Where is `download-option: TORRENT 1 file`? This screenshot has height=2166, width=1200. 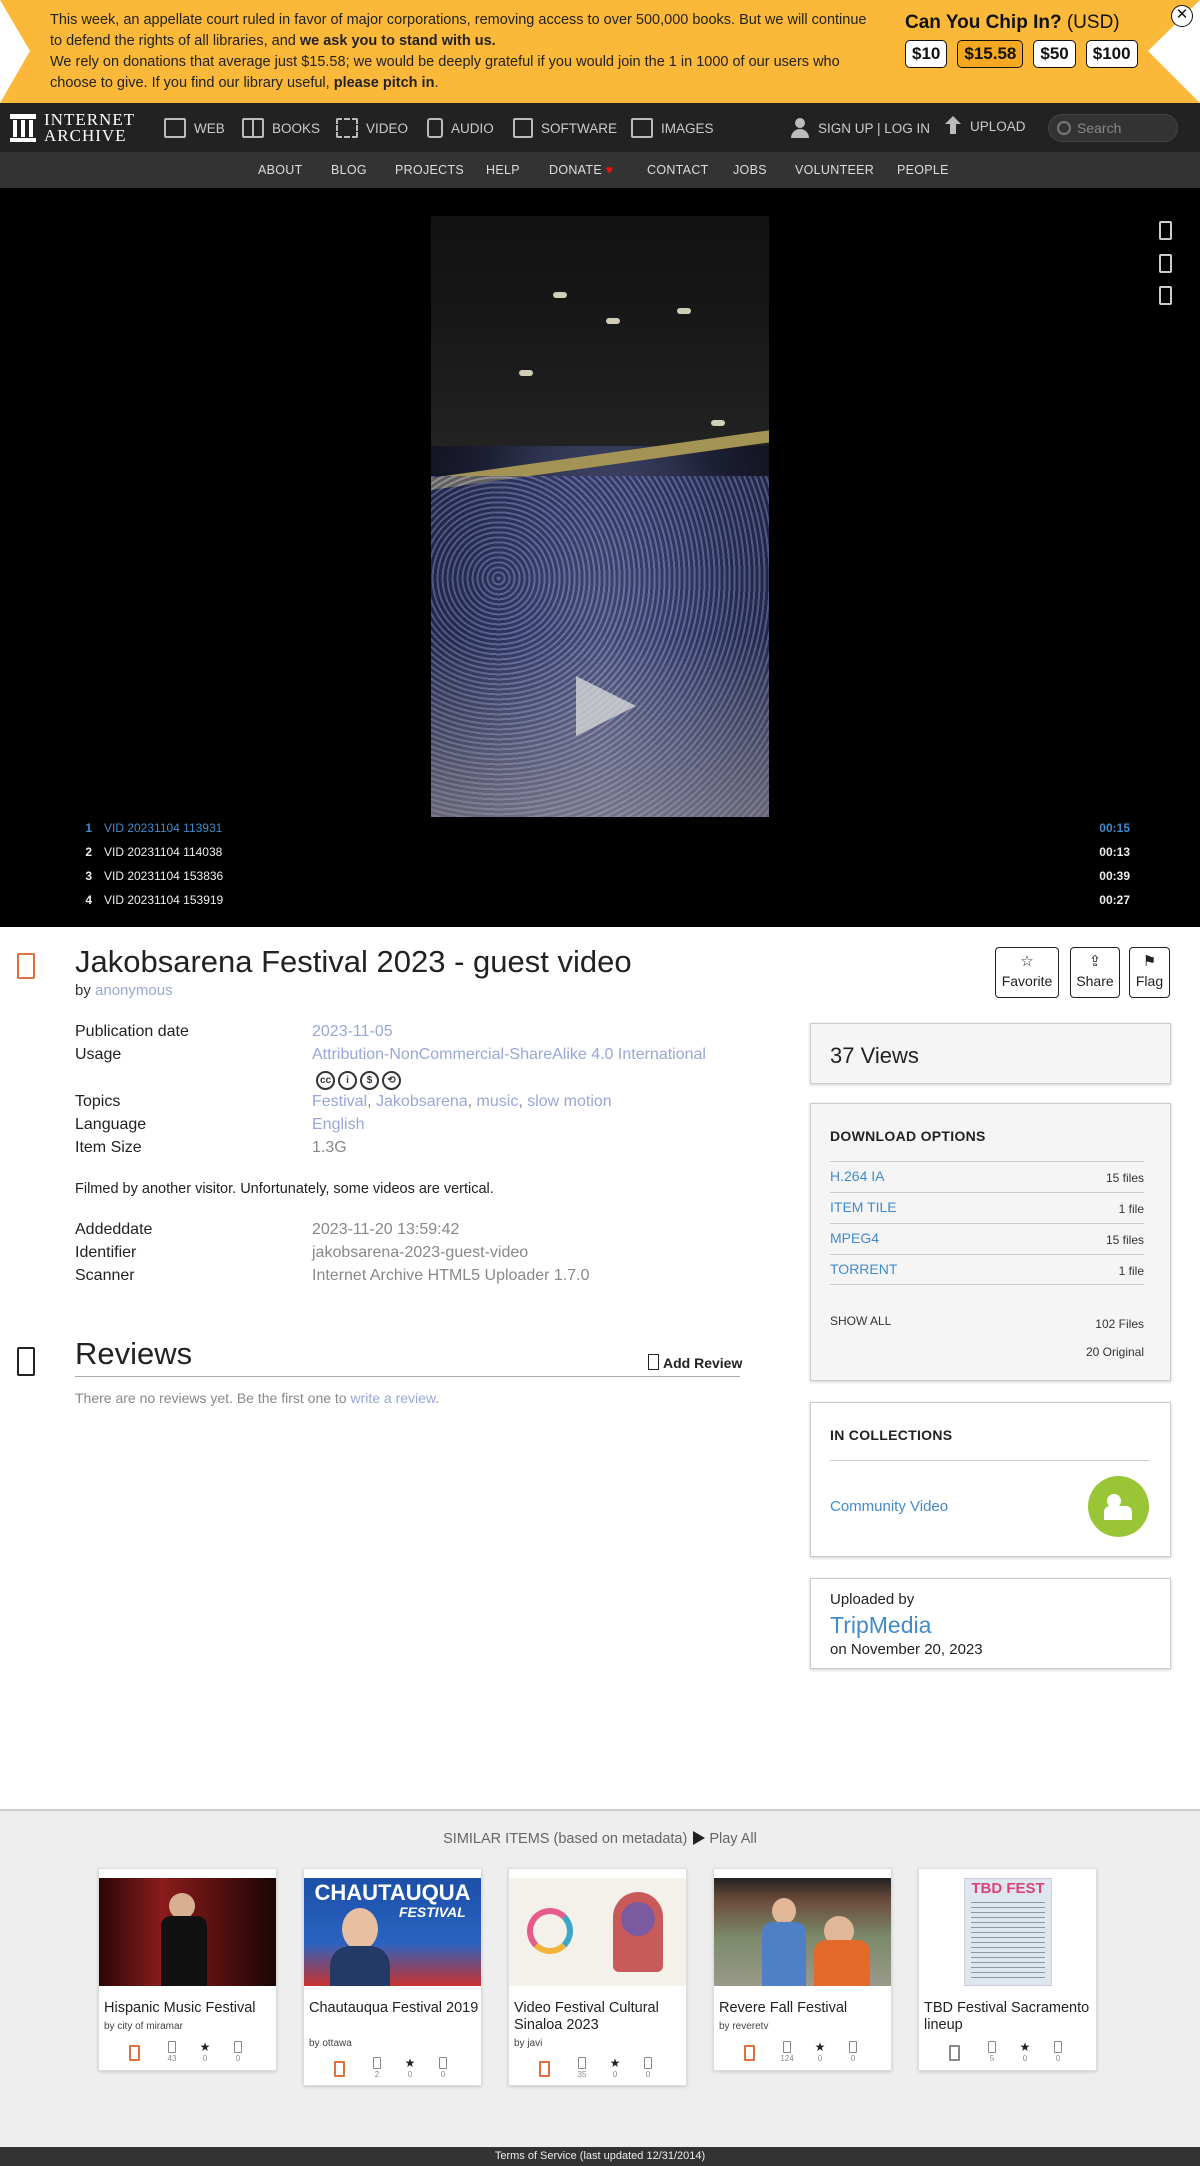 download-option: TORRENT 1 file is located at coordinates (987, 1269).